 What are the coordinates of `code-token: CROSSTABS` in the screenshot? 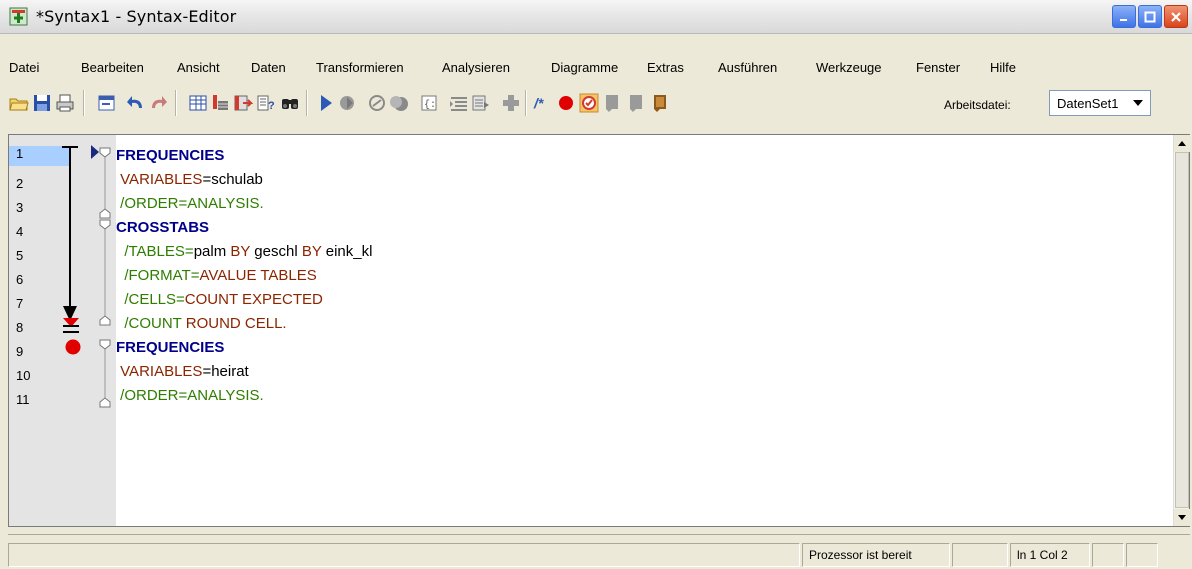 It's located at (163, 227).